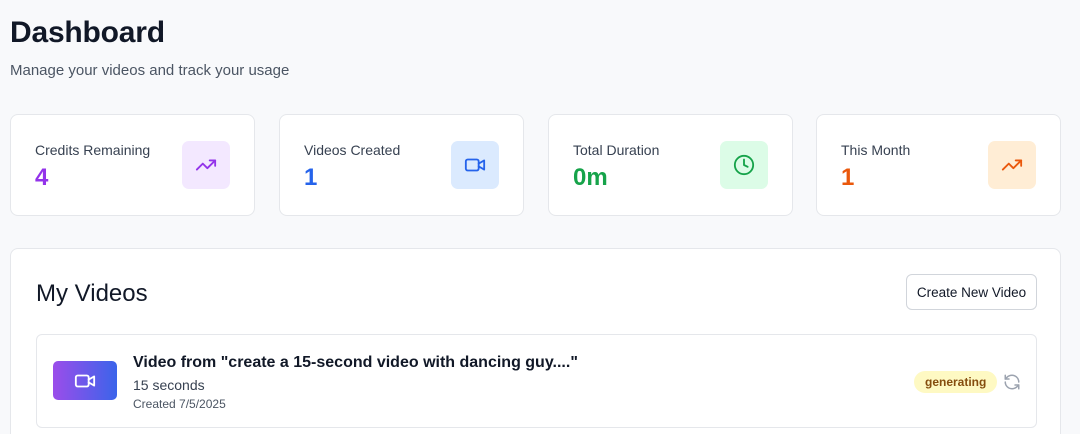  What do you see at coordinates (87, 32) in the screenshot?
I see `page-title: Dashboard` at bounding box center [87, 32].